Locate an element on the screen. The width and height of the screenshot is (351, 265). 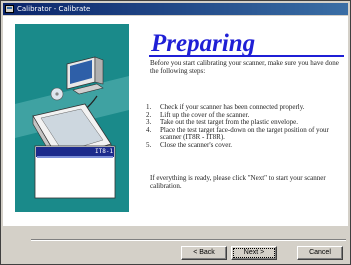
back-button: < Back is located at coordinates (204, 253).